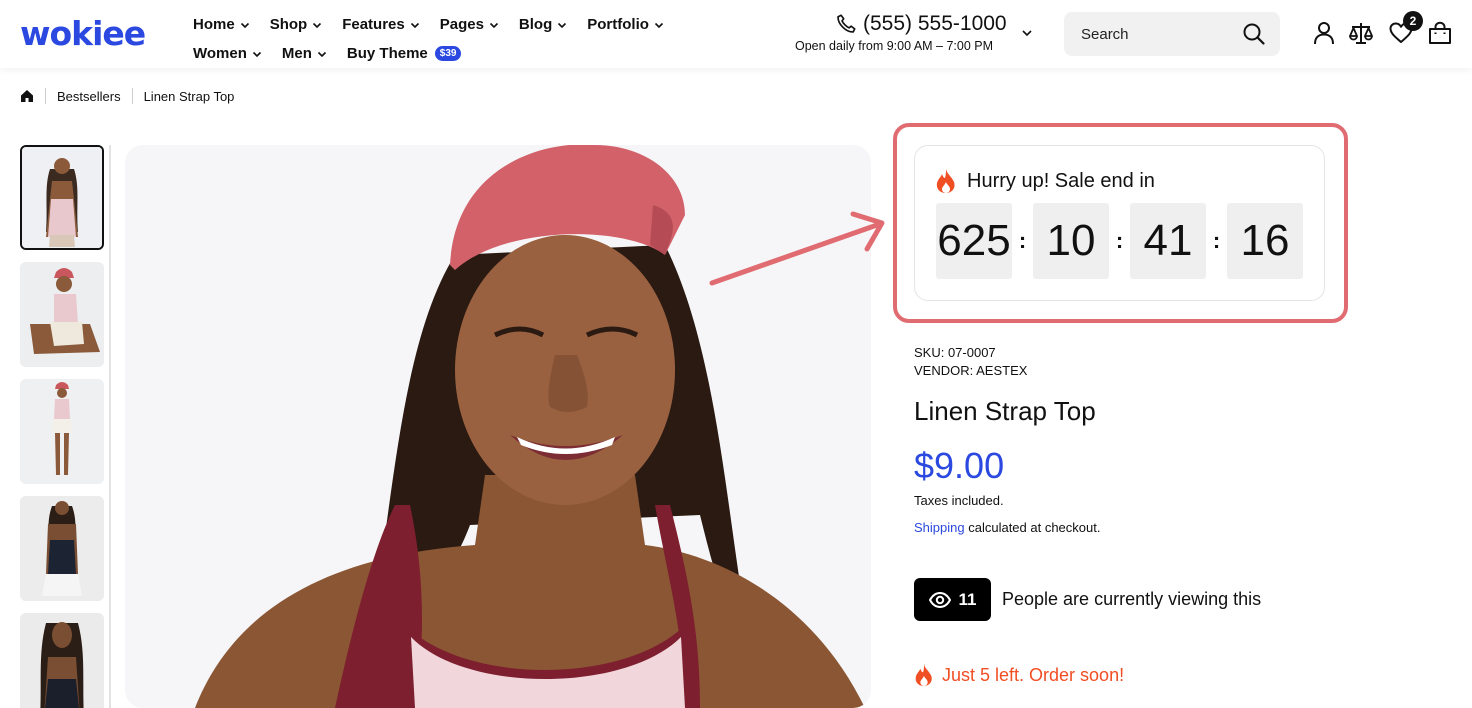 The height and width of the screenshot is (708, 1472). I want to click on breadcrumb-bestsellers: Bestsellers, so click(89, 96).